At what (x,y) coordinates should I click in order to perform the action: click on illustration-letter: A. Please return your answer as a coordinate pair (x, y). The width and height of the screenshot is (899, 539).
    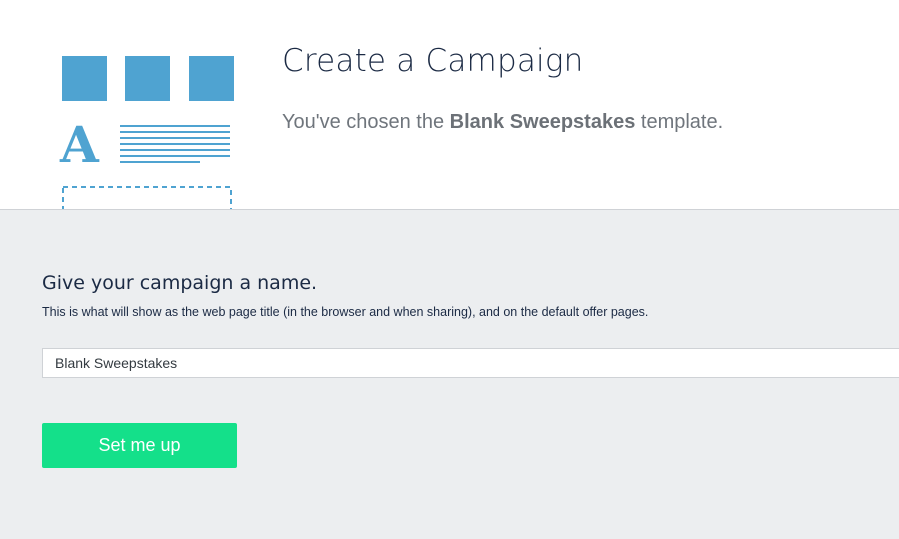
    Looking at the image, I should click on (79, 144).